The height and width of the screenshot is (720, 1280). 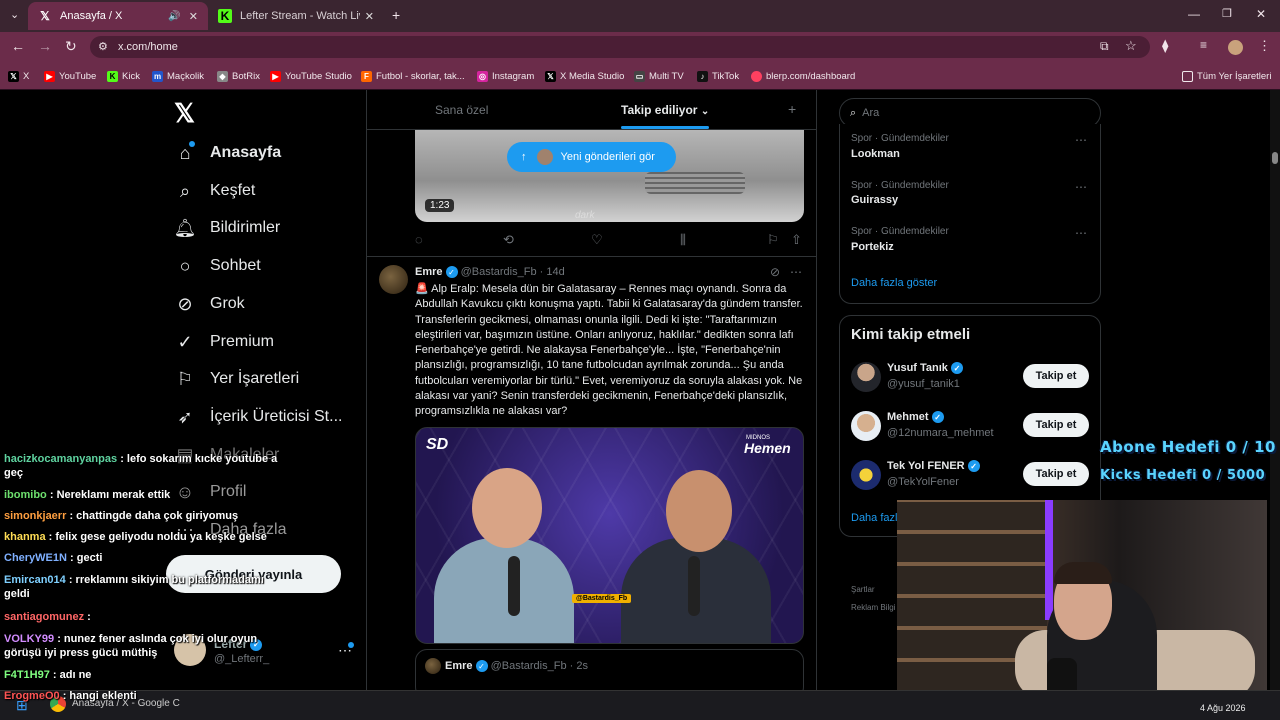 I want to click on taskbar, so click(x=640, y=705).